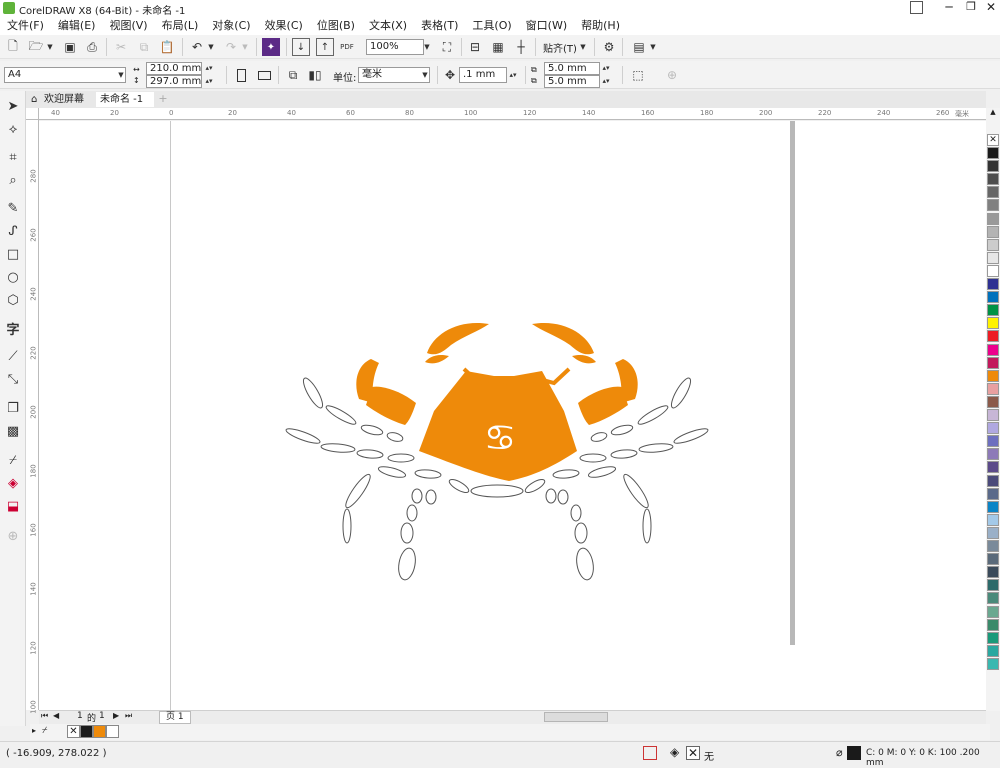 This screenshot has width=1000, height=768. What do you see at coordinates (25, 26) in the screenshot?
I see `menu-file: 文件(F)` at bounding box center [25, 26].